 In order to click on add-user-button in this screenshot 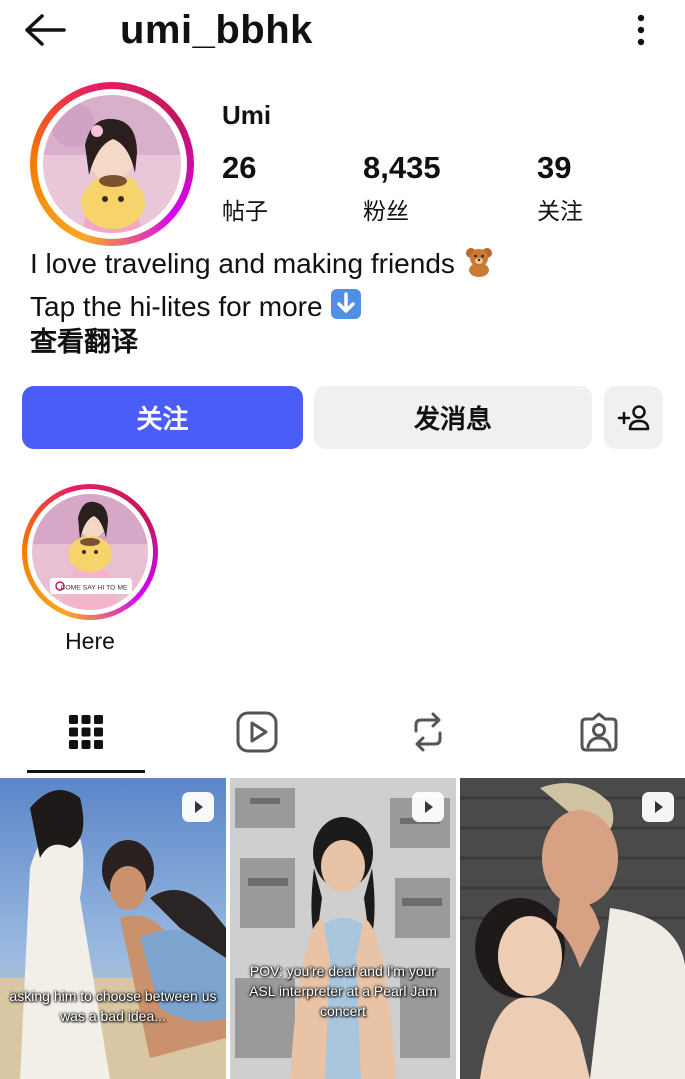, I will do `click(633, 417)`.